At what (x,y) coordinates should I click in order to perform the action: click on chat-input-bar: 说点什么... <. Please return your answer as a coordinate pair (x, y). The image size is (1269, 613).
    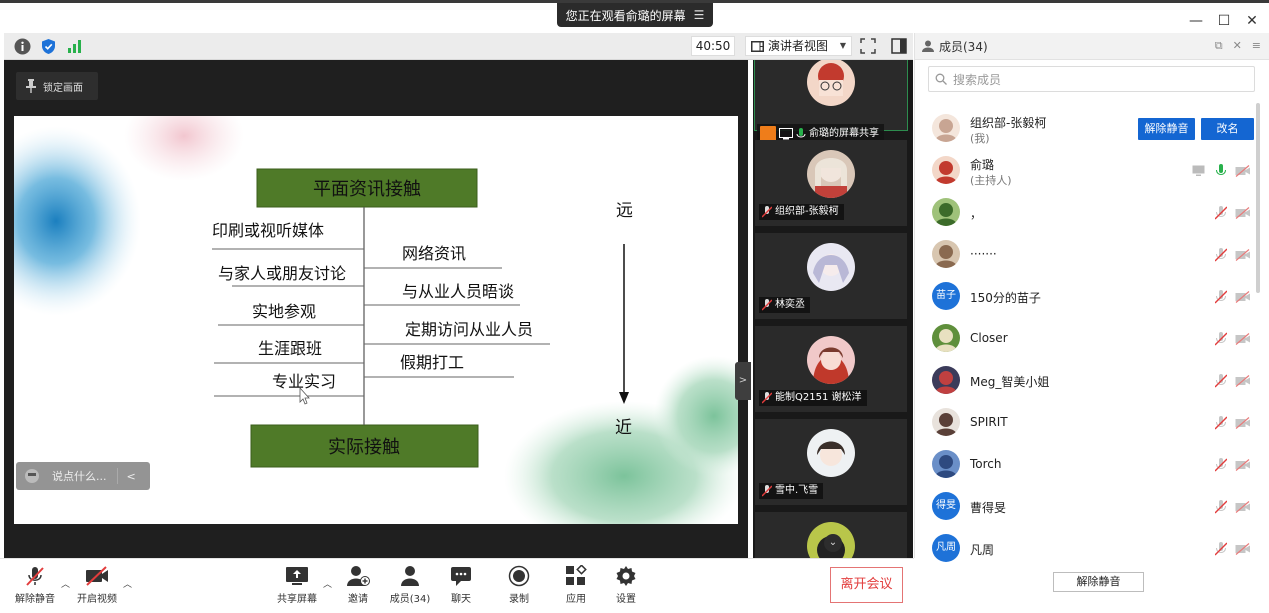
    Looking at the image, I should click on (83, 476).